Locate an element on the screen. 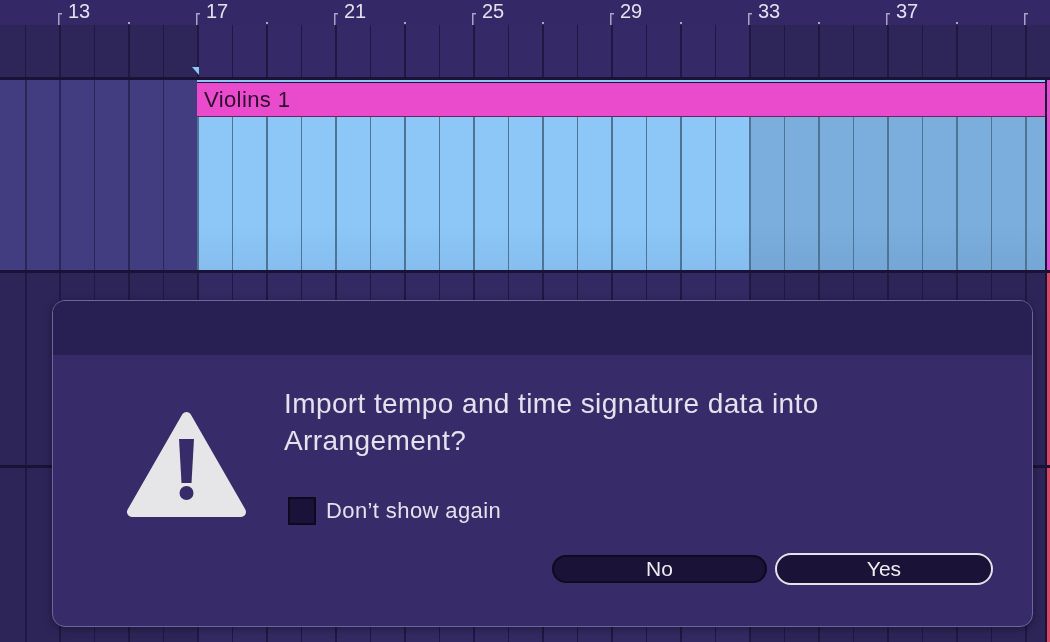  clip-name: Violins 1 is located at coordinates (621, 100).